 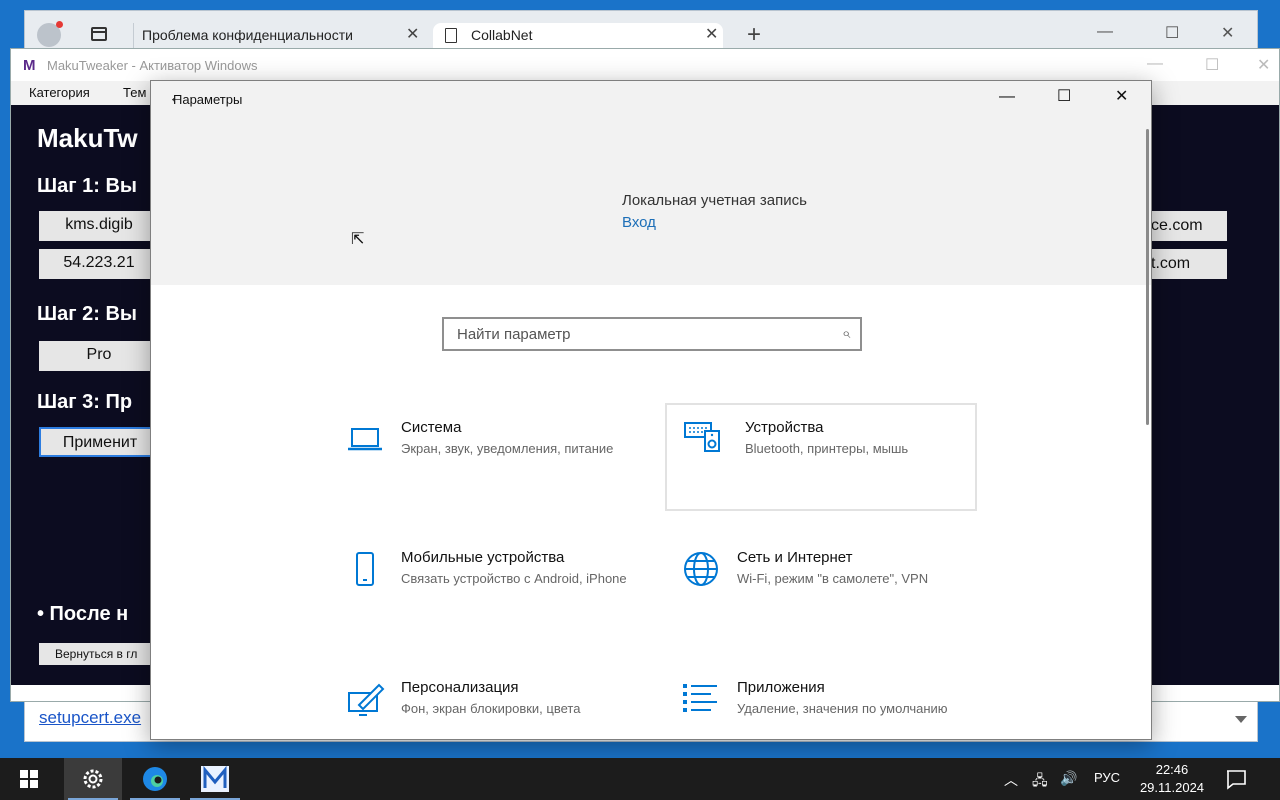 What do you see at coordinates (578, 37) in the screenshot?
I see `tab-collabnet: CollabNet ✕` at bounding box center [578, 37].